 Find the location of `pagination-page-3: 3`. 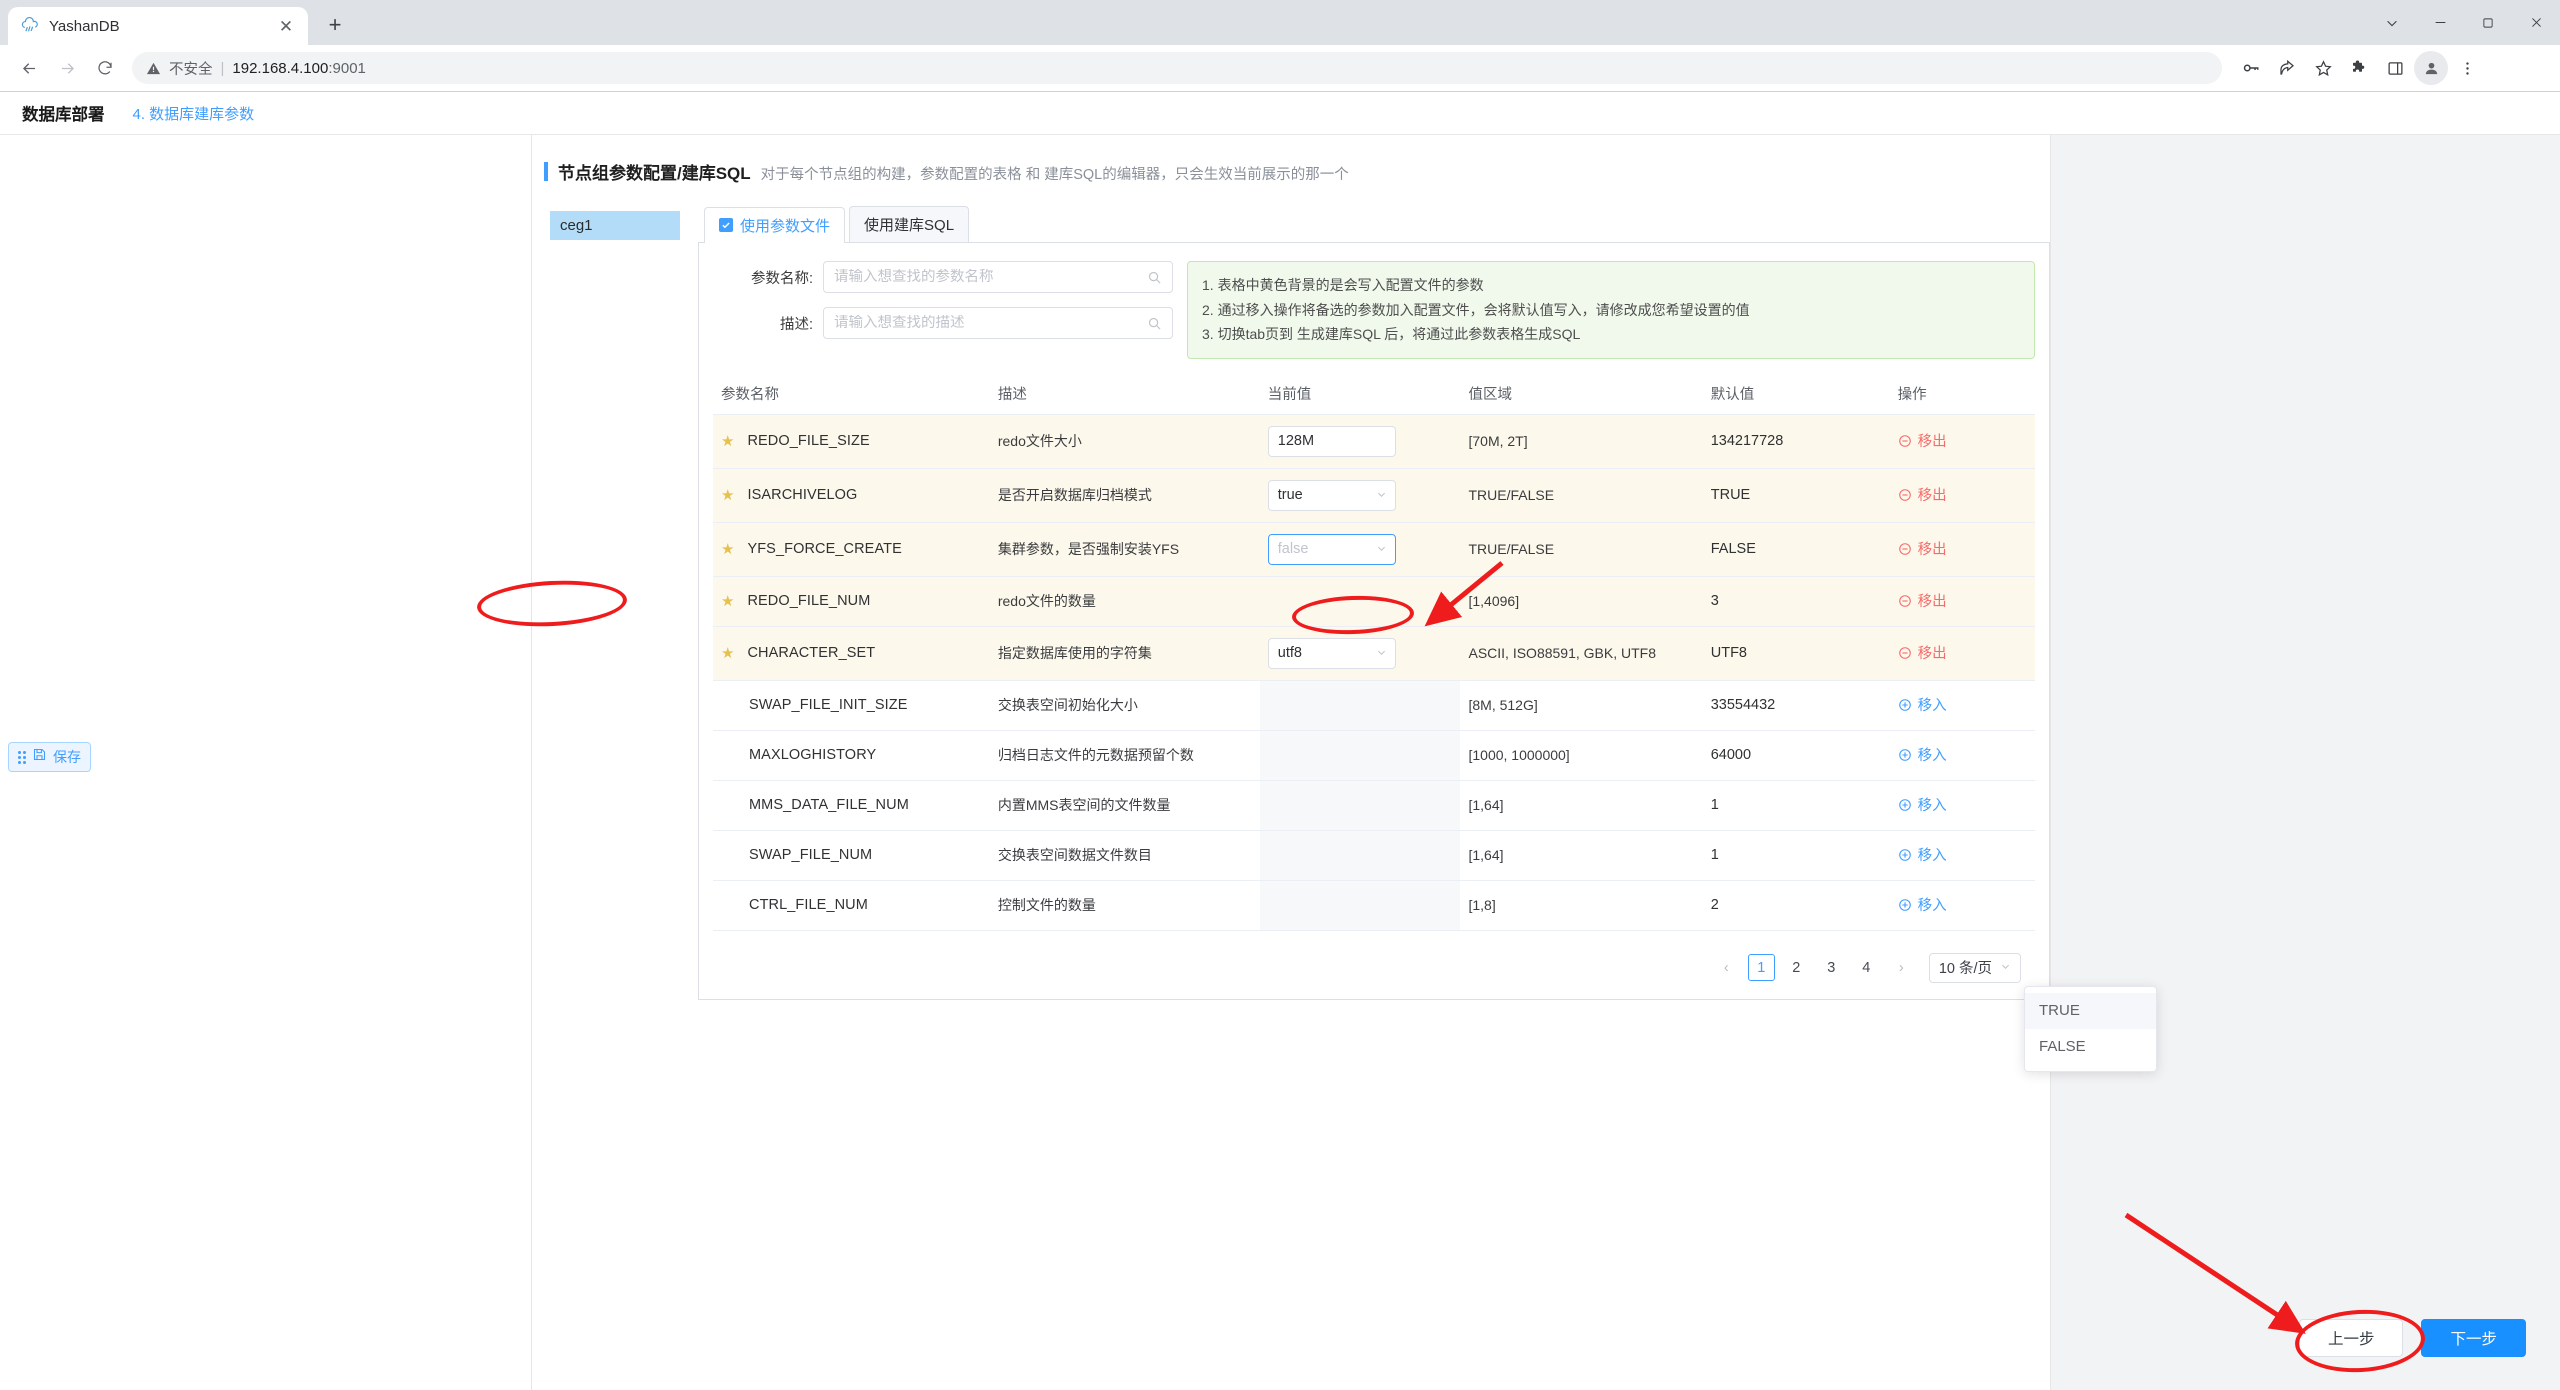

pagination-page-3: 3 is located at coordinates (1831, 967).